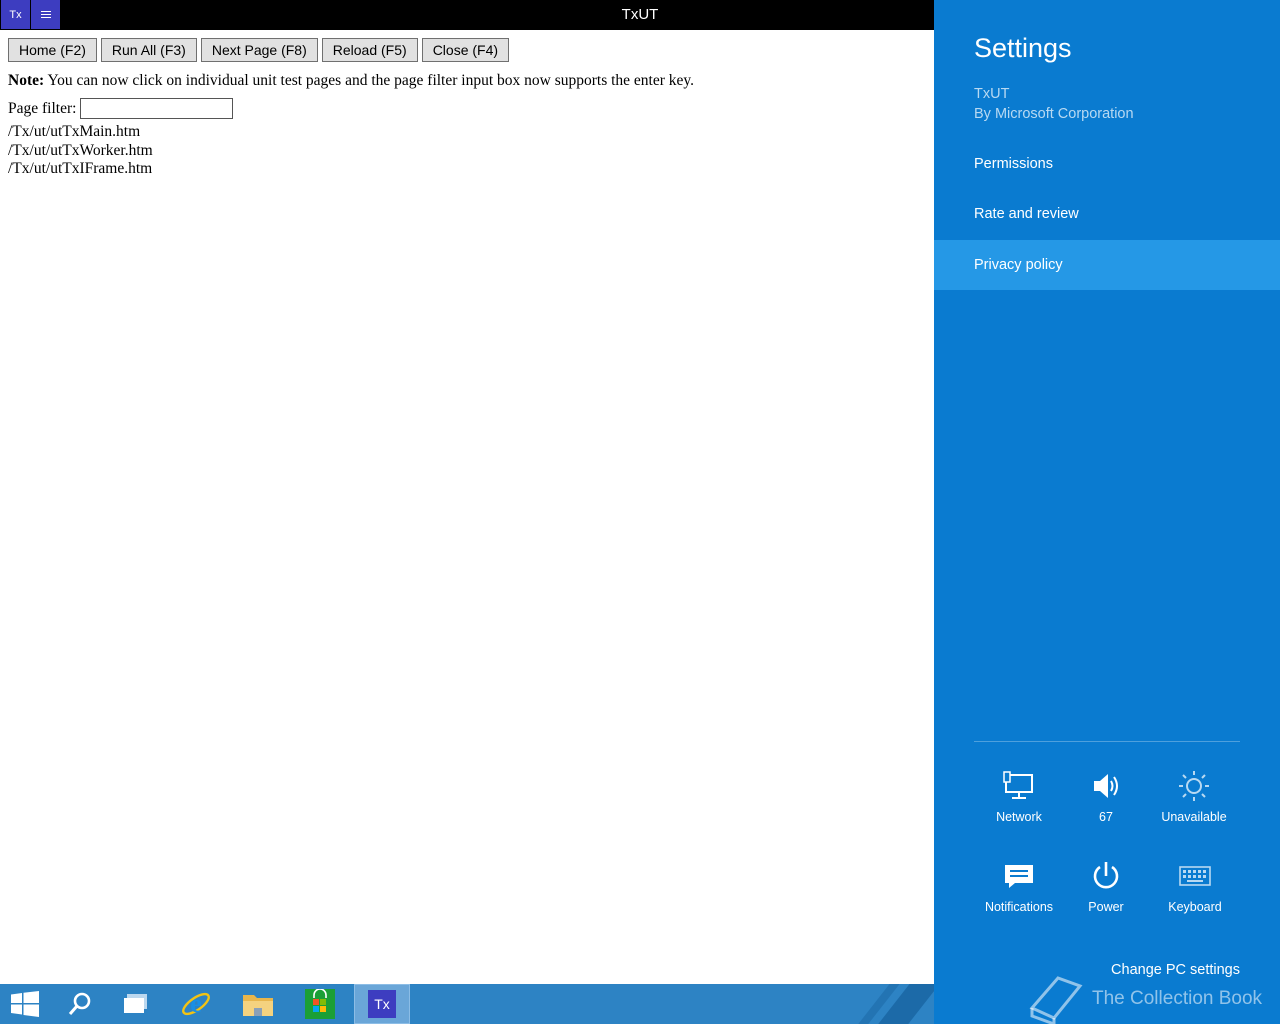  I want to click on rate-and-review-menu-item: Rate and review, so click(1107, 214).